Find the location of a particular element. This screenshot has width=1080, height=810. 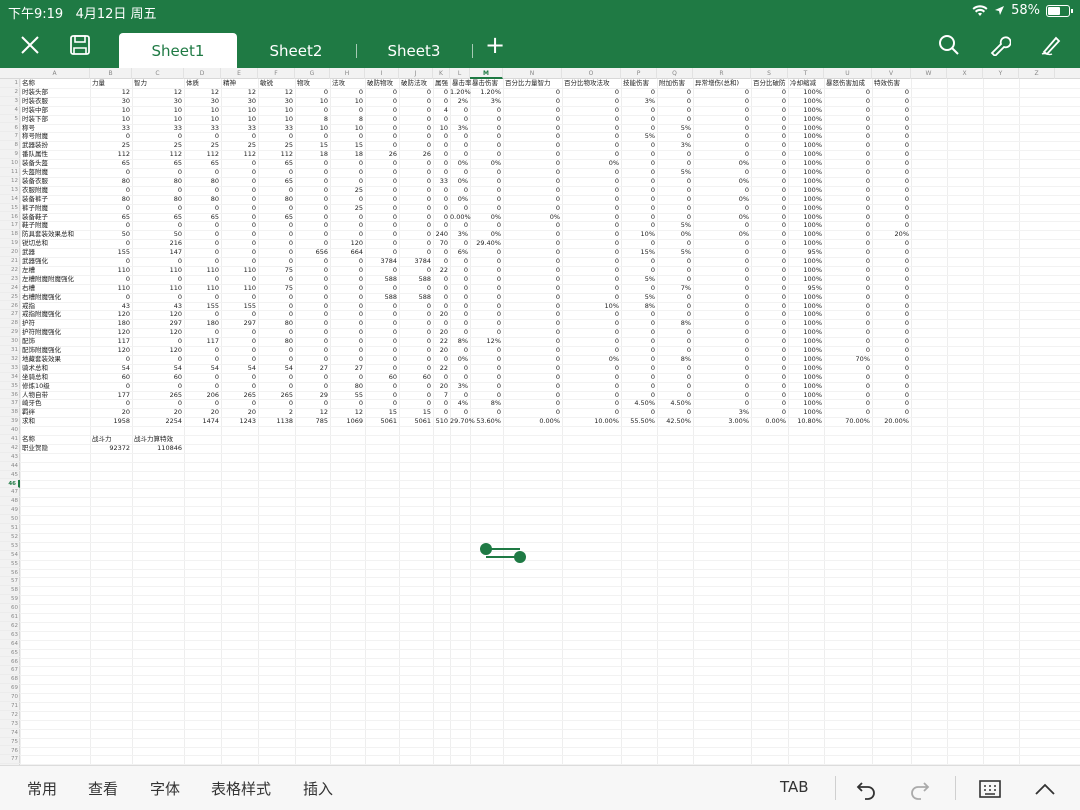

table-cell: 10 is located at coordinates (202, 110).